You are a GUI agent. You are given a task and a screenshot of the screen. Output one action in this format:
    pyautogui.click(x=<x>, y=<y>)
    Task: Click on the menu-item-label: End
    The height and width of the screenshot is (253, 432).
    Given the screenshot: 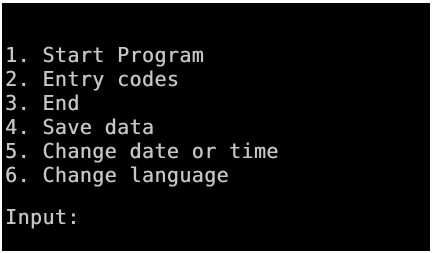 What is the action you would take?
    pyautogui.click(x=61, y=103)
    